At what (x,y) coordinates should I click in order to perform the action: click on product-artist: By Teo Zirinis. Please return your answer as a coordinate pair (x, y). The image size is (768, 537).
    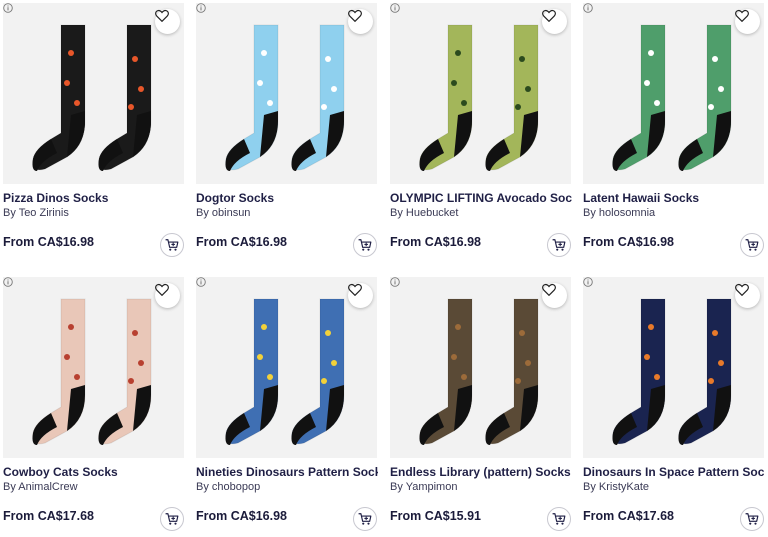
    Looking at the image, I should click on (36, 213).